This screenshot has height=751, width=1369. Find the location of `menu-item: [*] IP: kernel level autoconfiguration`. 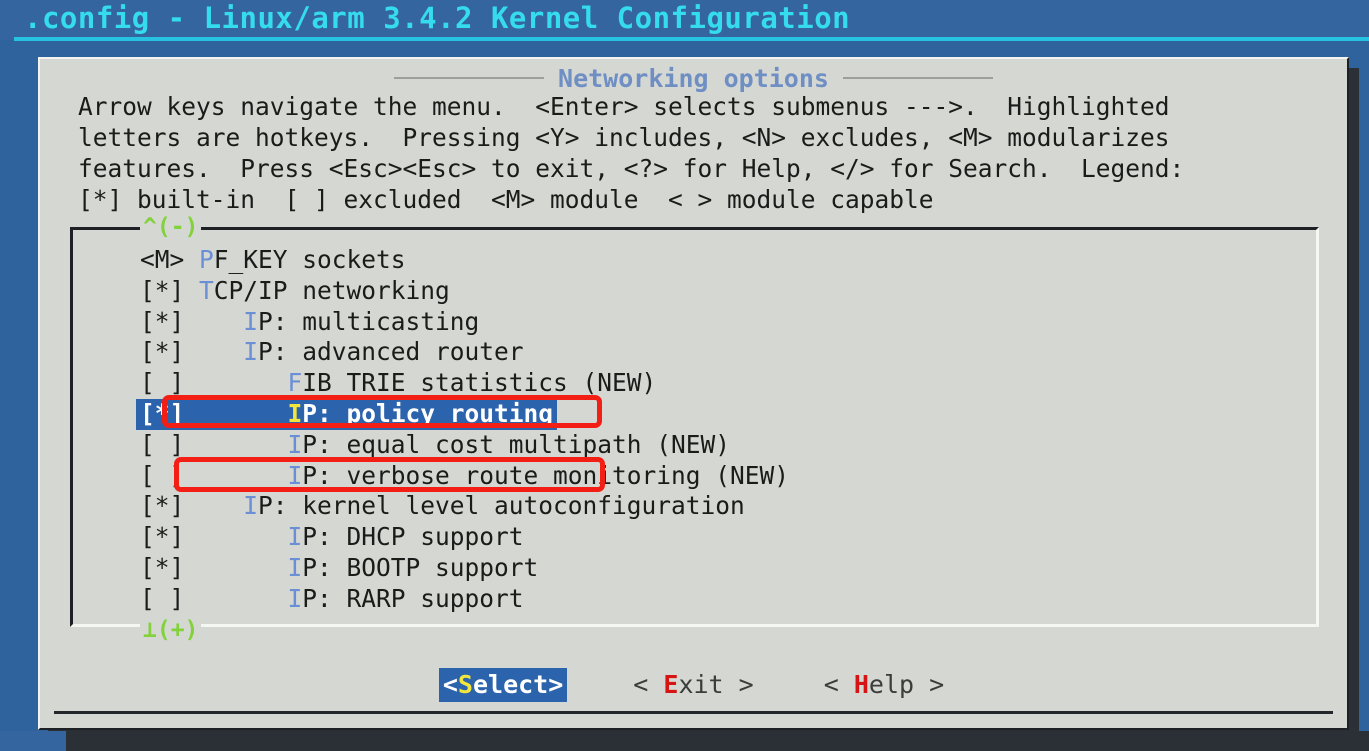

menu-item: [*] IP: kernel level autoconfiguration is located at coordinates (442, 506).